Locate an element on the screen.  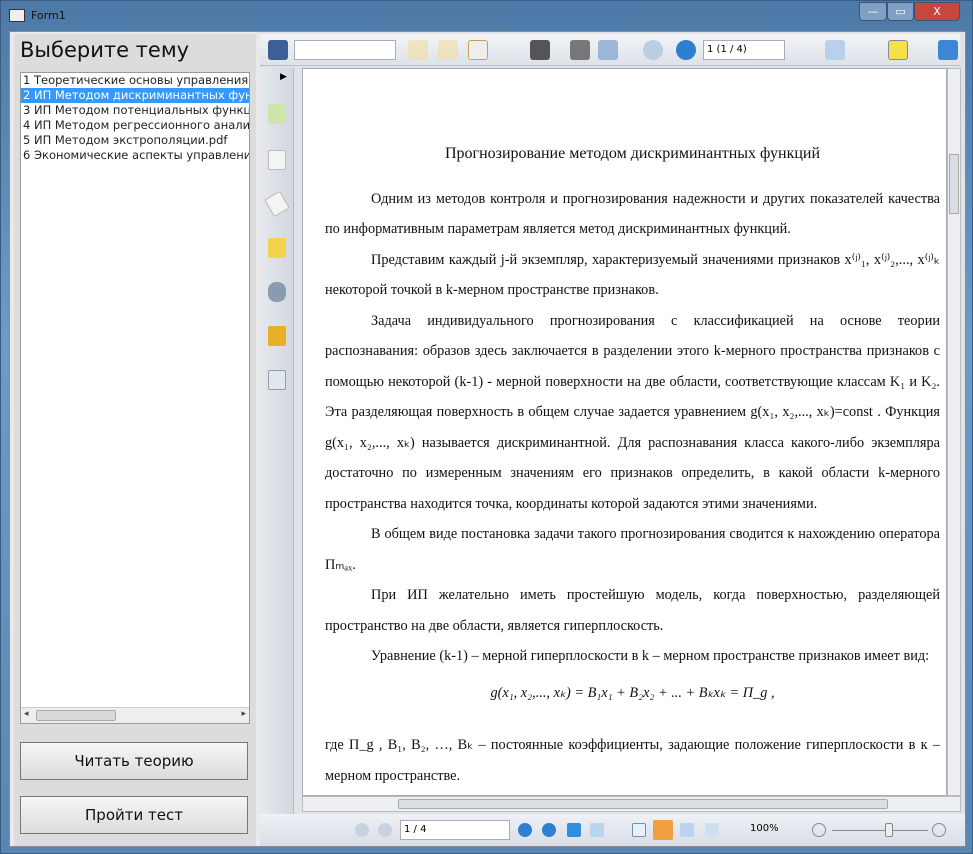
close-button: X is located at coordinates (937, 11).